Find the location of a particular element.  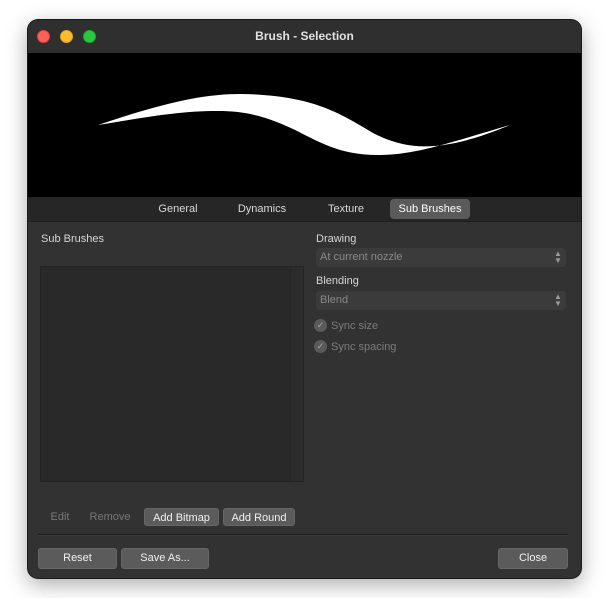

close-button: Close is located at coordinates (533, 558).